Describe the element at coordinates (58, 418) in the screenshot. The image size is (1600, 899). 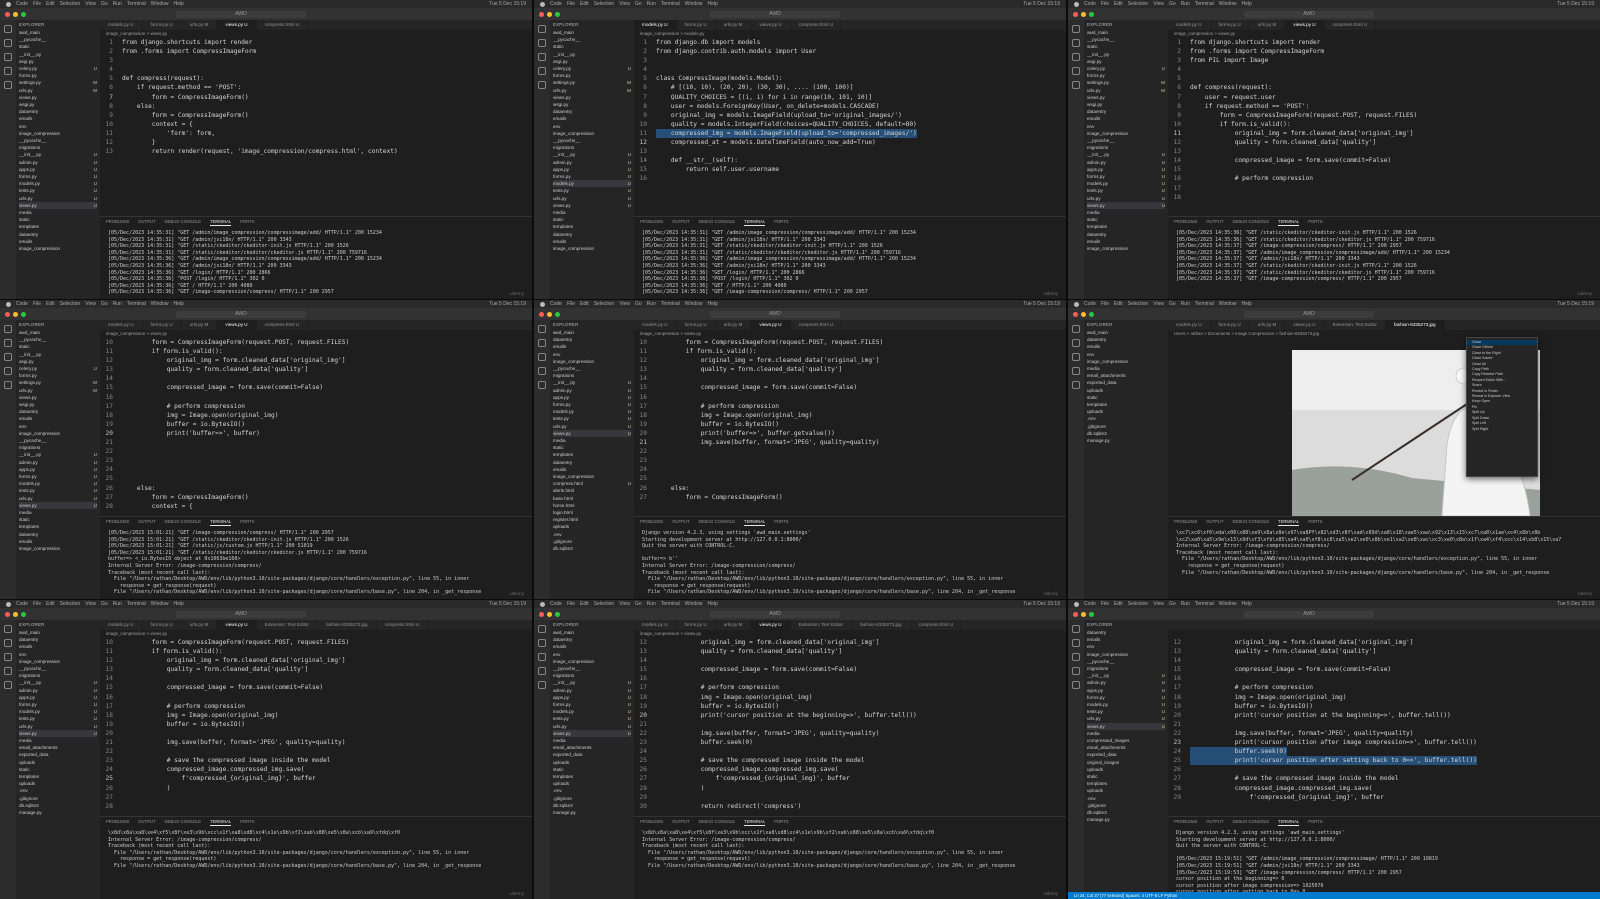
I see `file-tree-item: emails` at that location.